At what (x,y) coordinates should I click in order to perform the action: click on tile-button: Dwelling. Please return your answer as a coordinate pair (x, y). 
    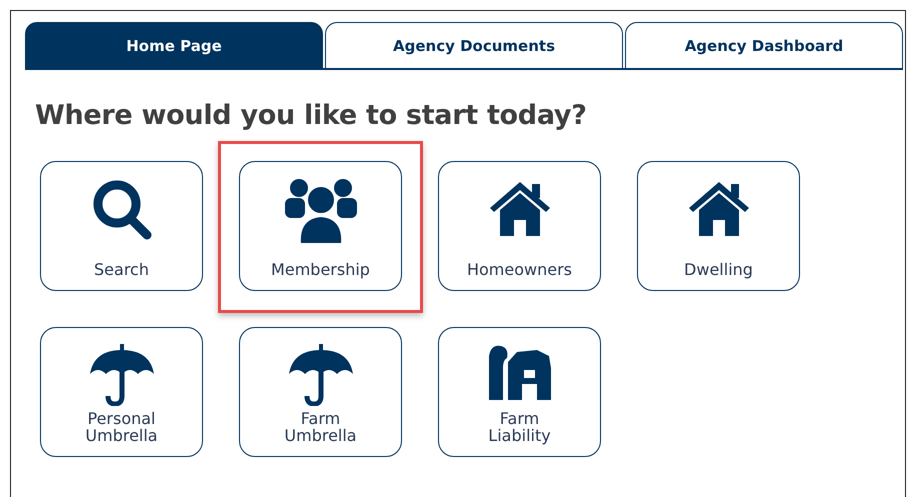
    Looking at the image, I should click on (718, 226).